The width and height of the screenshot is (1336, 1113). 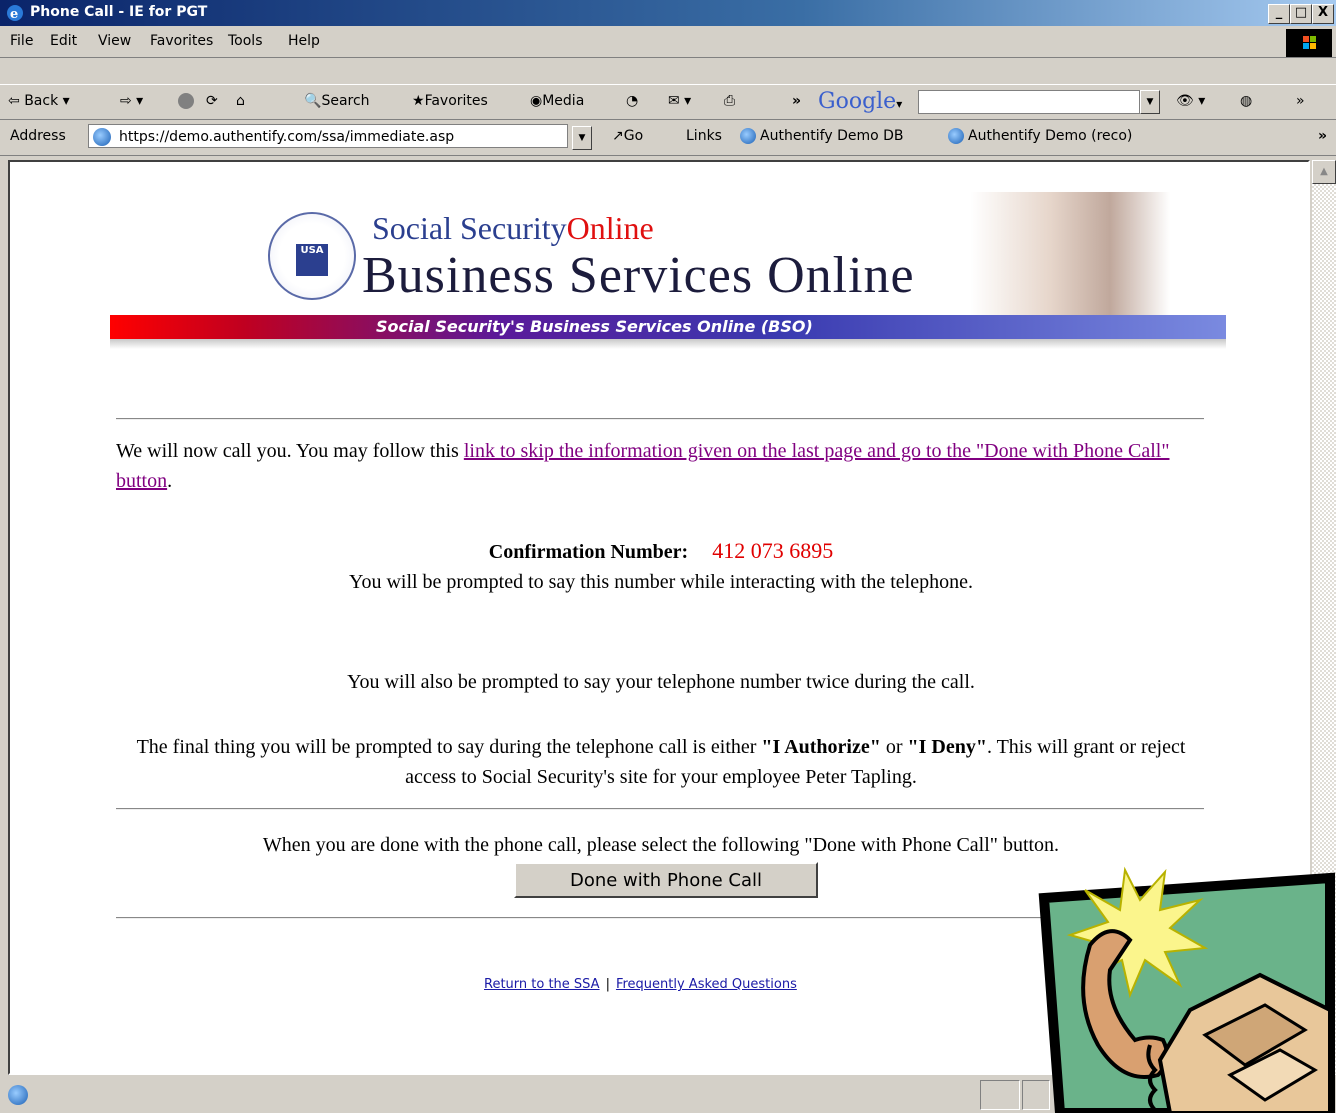 I want to click on page-globe-icon, so click(x=102, y=137).